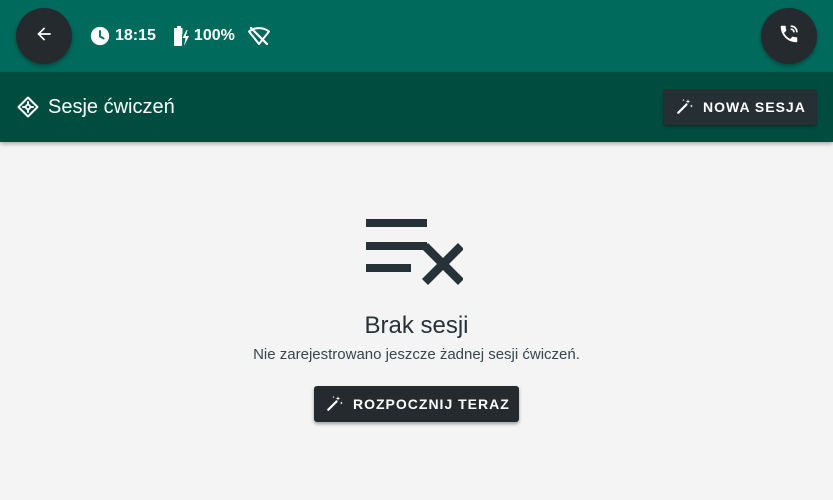 The width and height of the screenshot is (833, 500). I want to click on new-session-button: NOWA SESJA, so click(740, 107).